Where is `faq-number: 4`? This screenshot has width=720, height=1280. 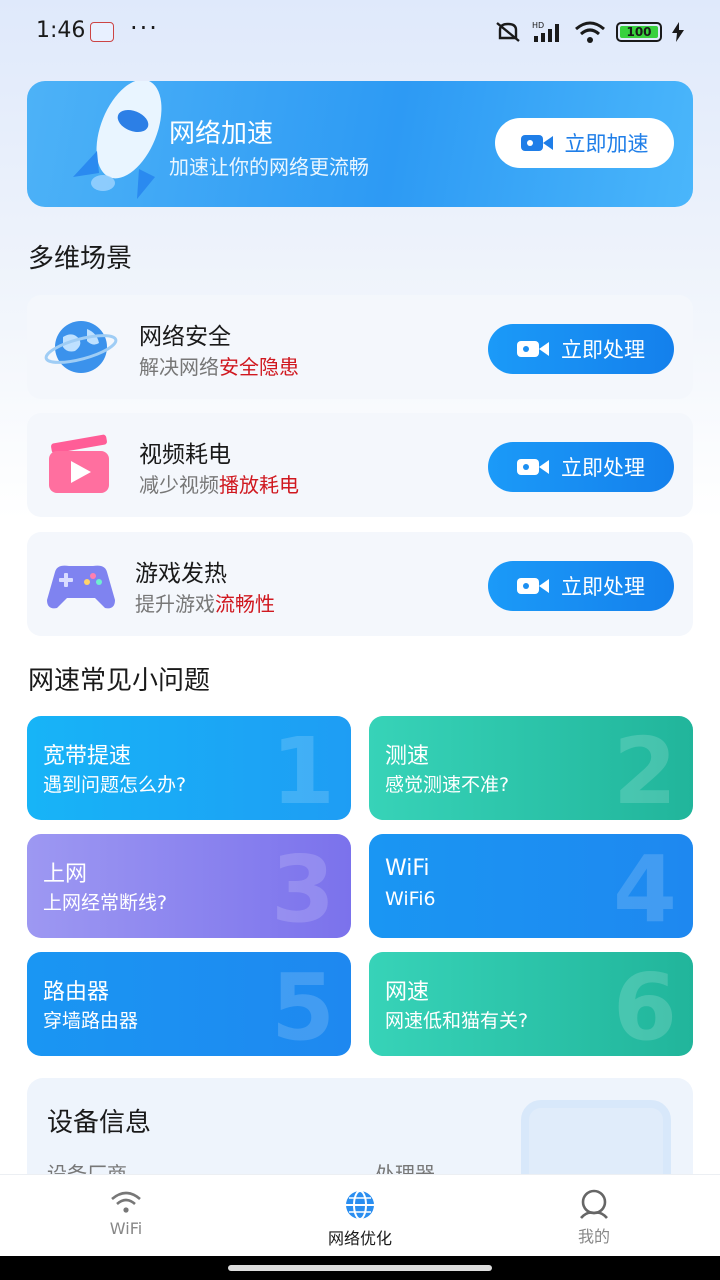 faq-number: 4 is located at coordinates (644, 887).